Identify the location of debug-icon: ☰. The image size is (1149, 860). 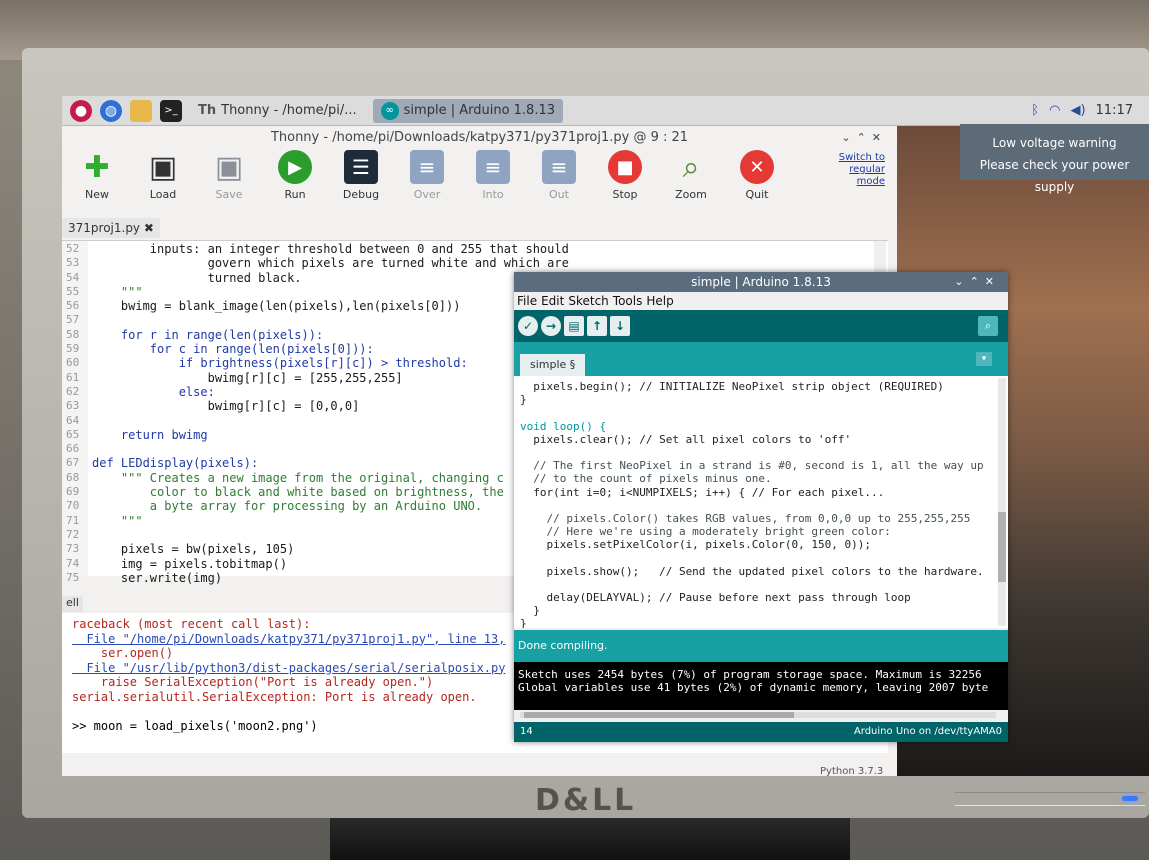
(361, 167).